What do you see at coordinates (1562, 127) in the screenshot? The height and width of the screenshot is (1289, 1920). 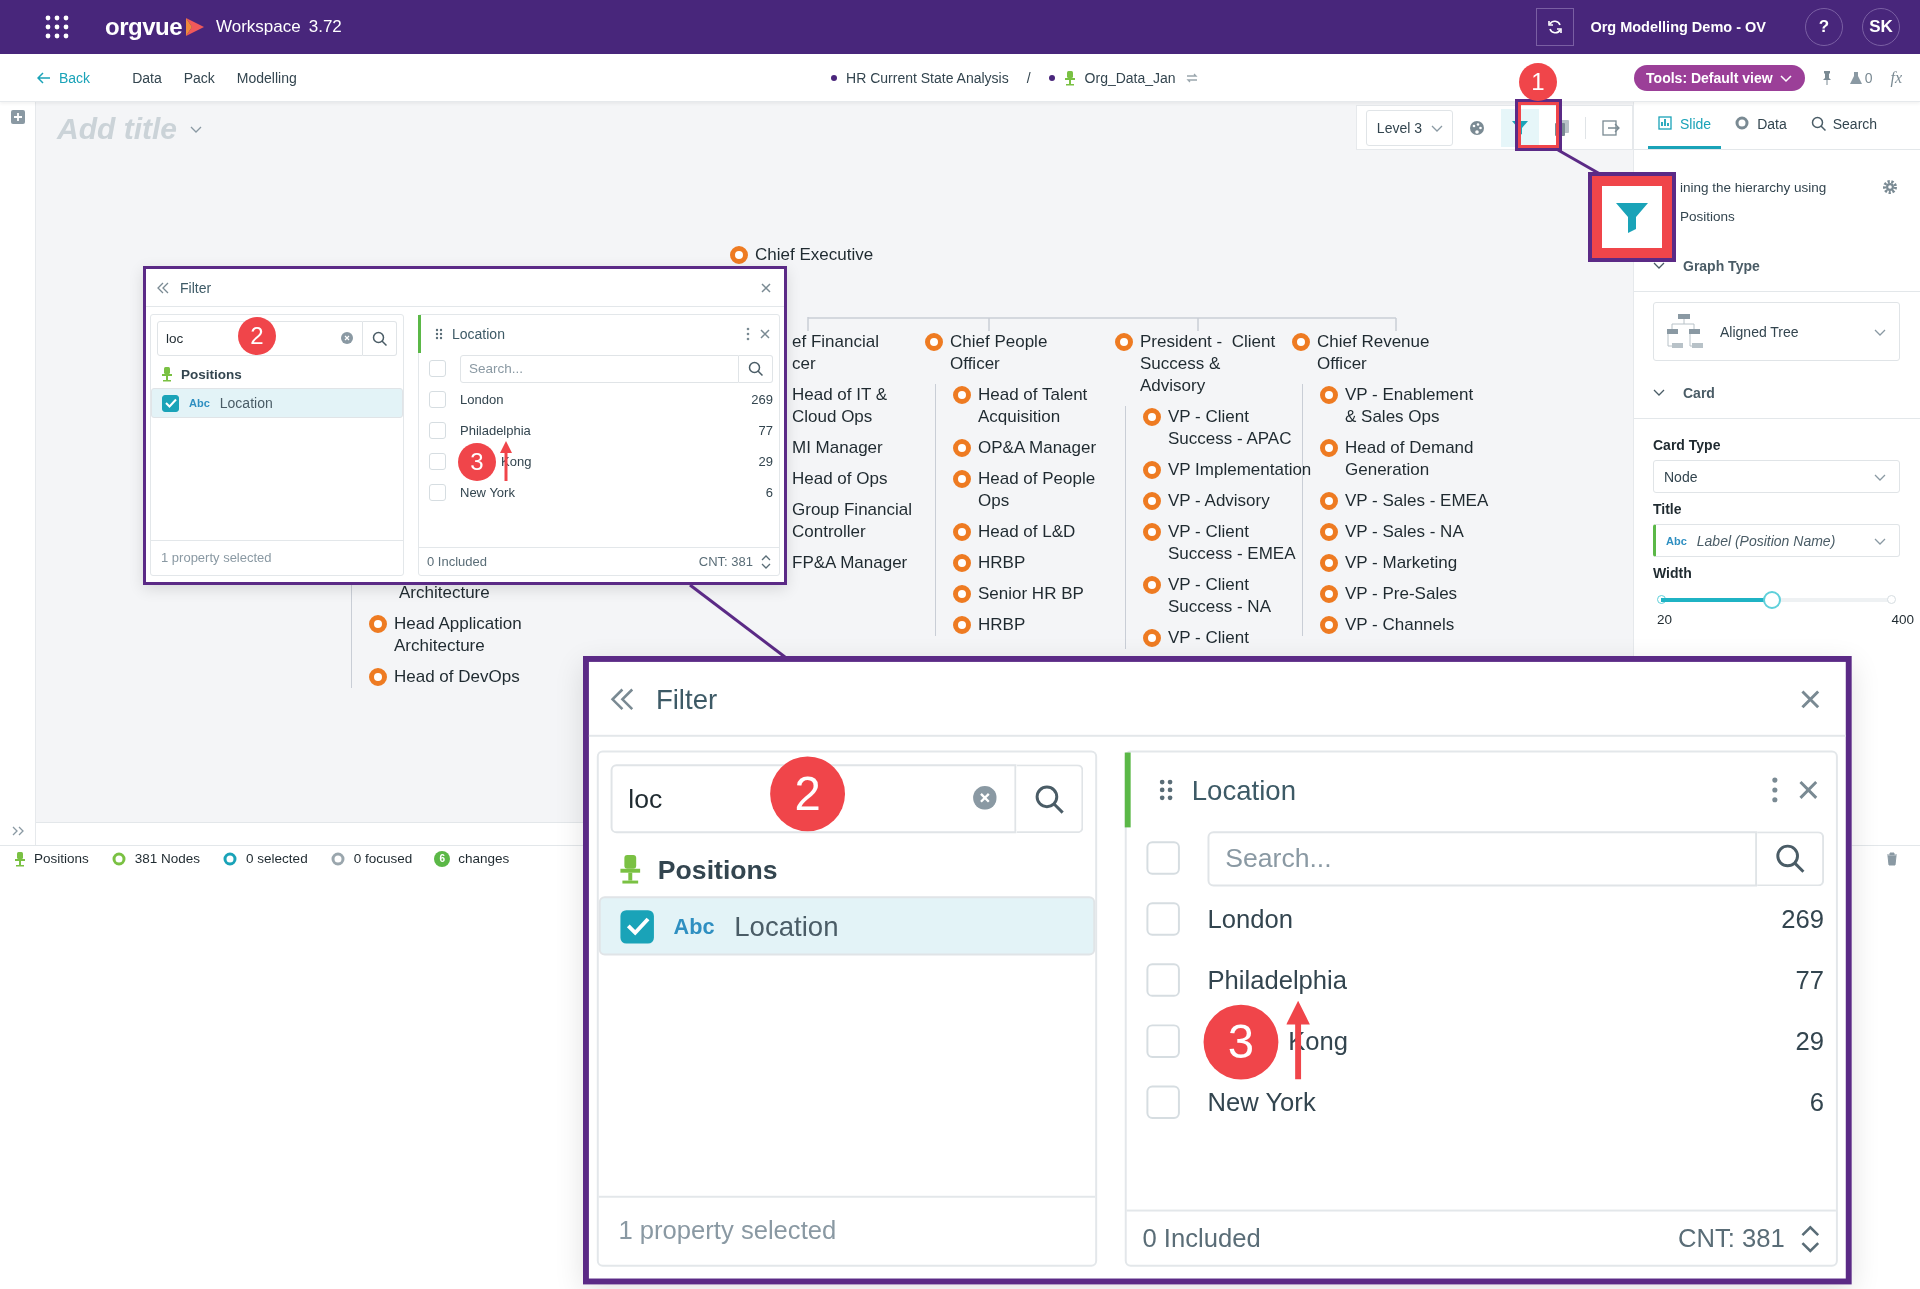 I see `copy-icon` at bounding box center [1562, 127].